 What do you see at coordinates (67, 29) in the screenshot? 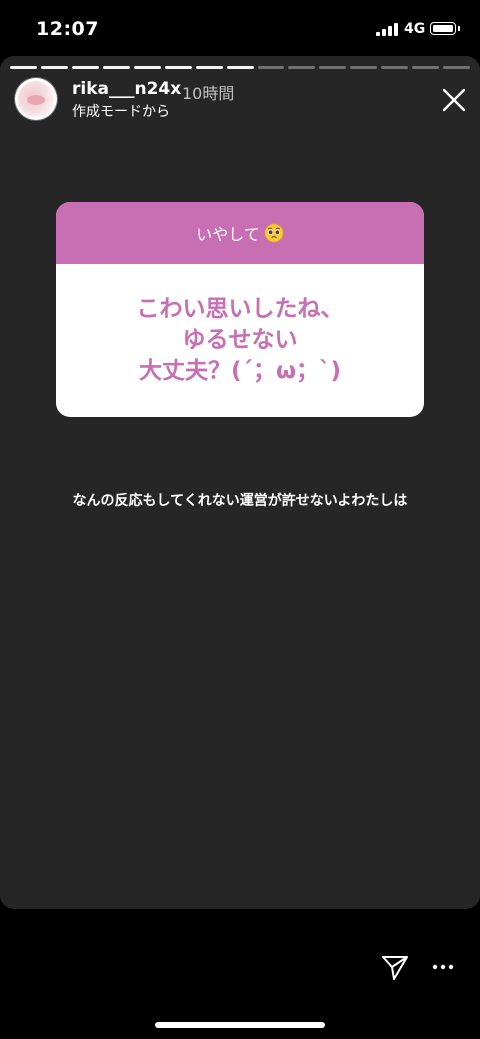
I see `status-time: 12:07` at bounding box center [67, 29].